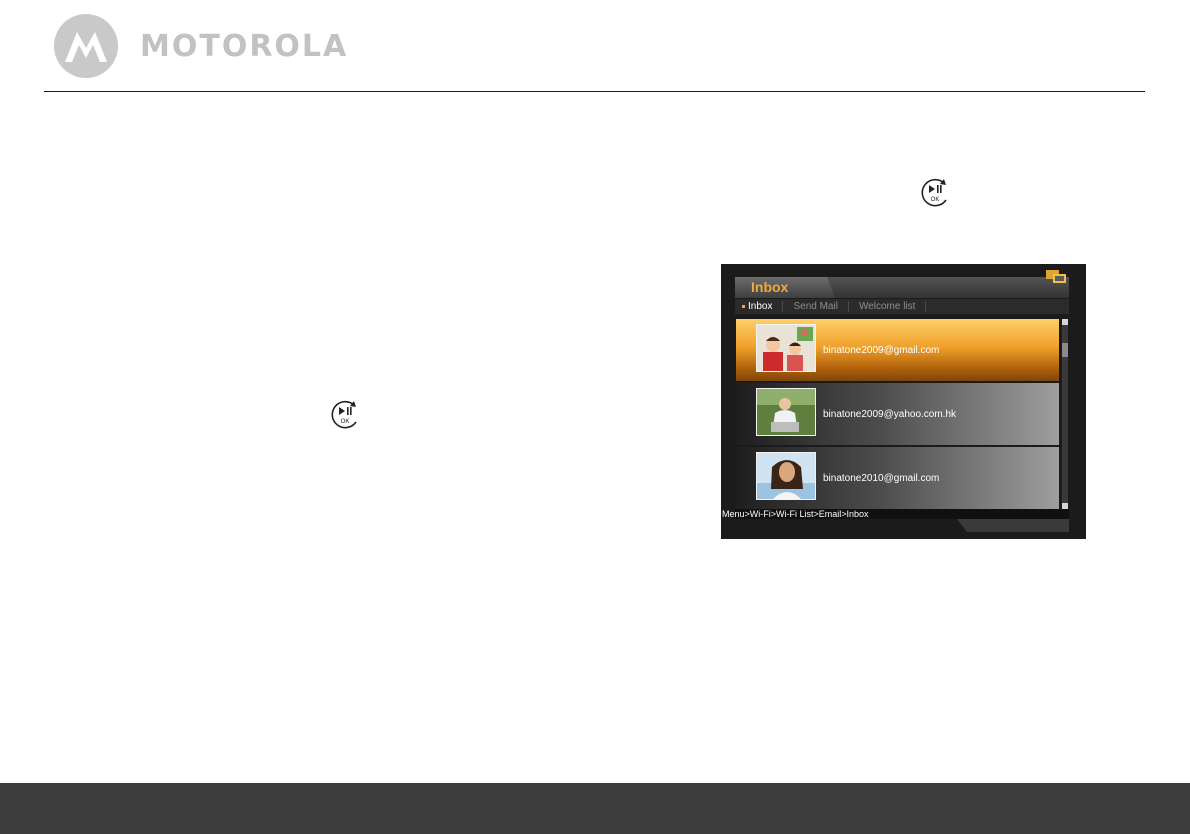 The width and height of the screenshot is (1190, 834). Describe the element at coordinates (1065, 414) in the screenshot. I see `scrollbar` at that location.